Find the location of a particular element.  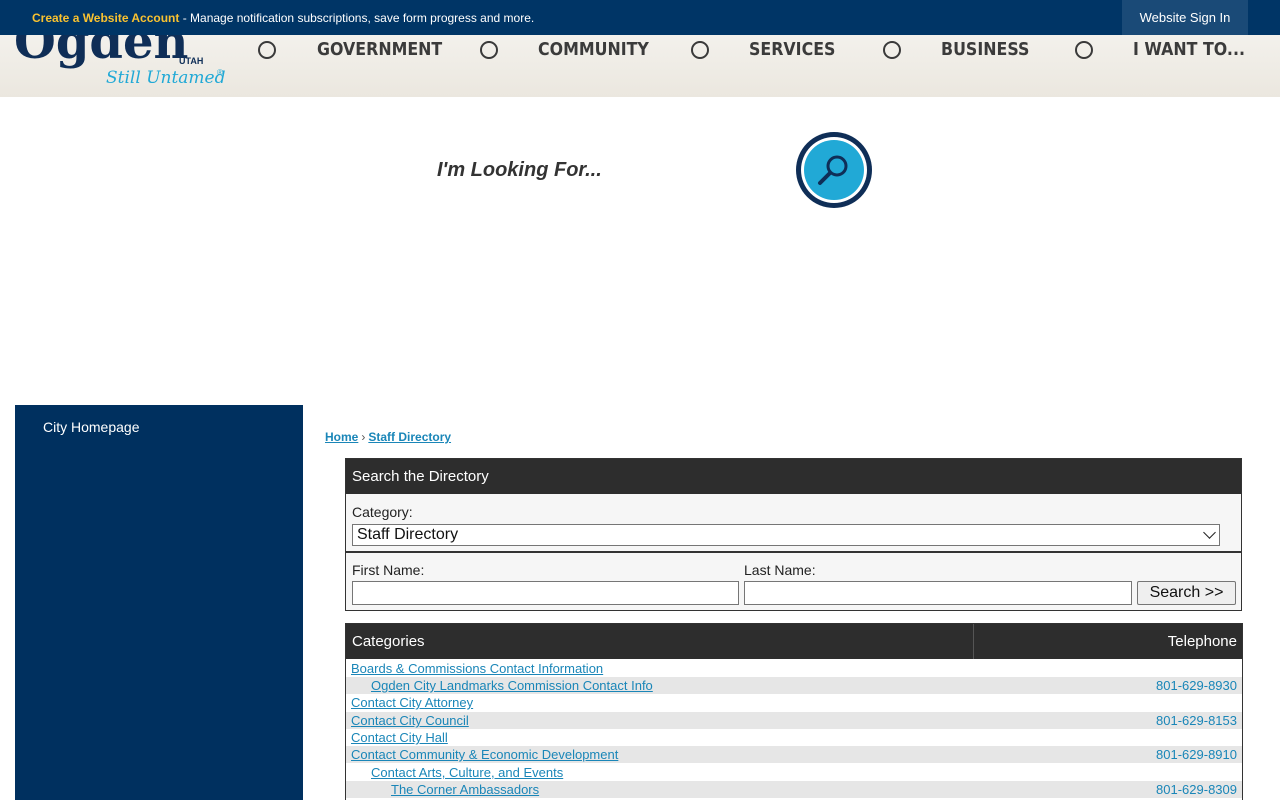

first-name-input is located at coordinates (545, 593).